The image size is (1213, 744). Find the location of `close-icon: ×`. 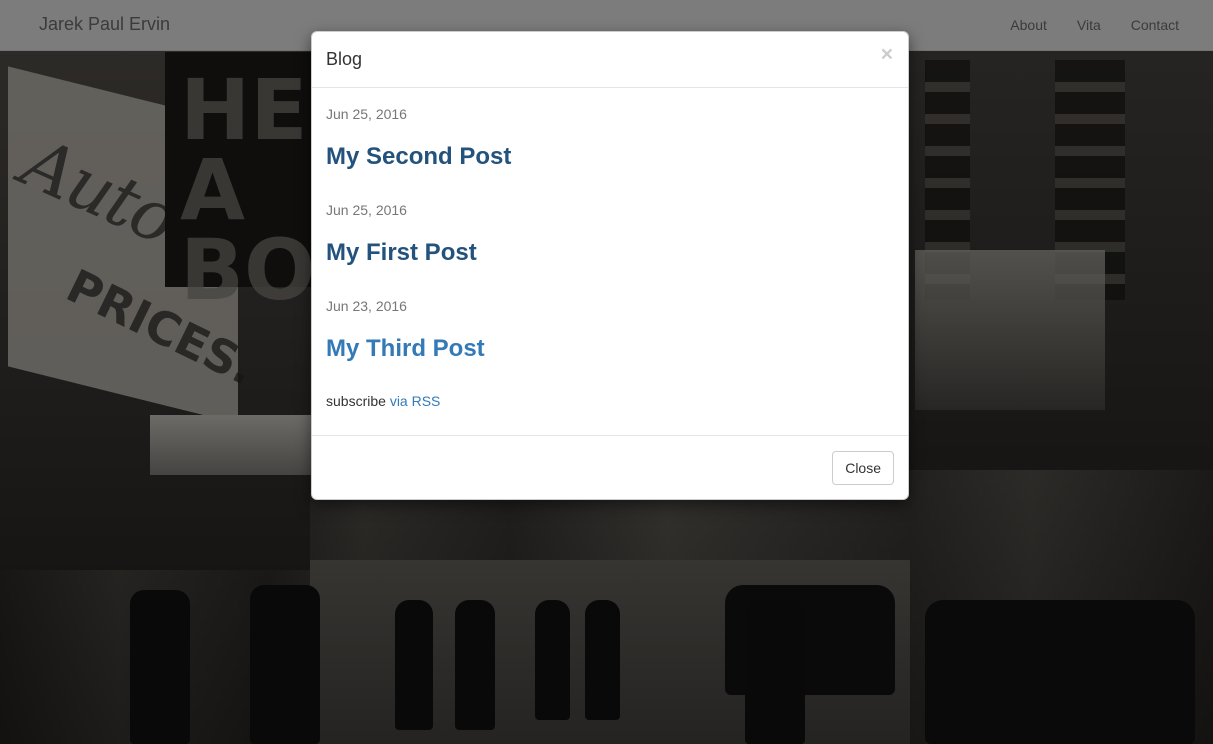

close-icon: × is located at coordinates (887, 54).